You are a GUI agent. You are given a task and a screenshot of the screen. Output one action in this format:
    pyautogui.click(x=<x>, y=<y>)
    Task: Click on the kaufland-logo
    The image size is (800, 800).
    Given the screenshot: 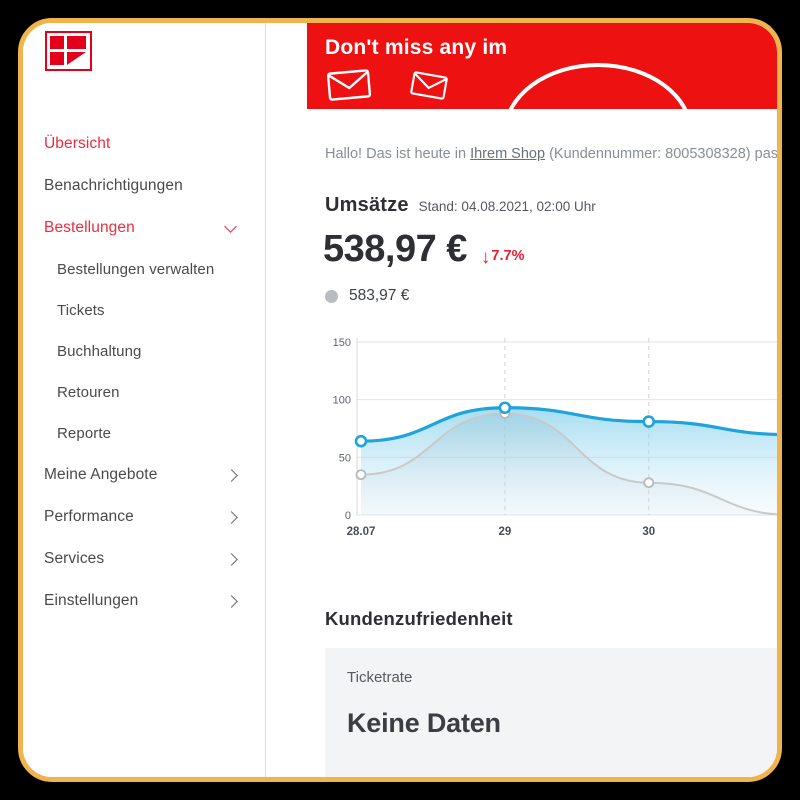 What is the action you would take?
    pyautogui.click(x=68, y=51)
    